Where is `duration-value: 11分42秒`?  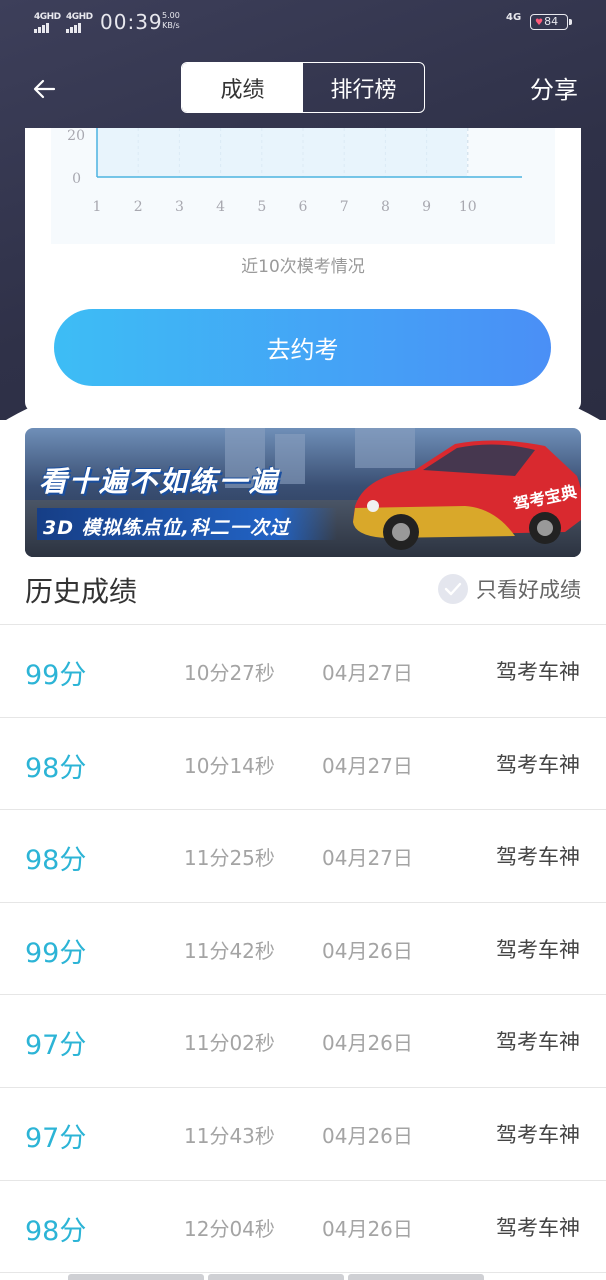
duration-value: 11分42秒 is located at coordinates (229, 950).